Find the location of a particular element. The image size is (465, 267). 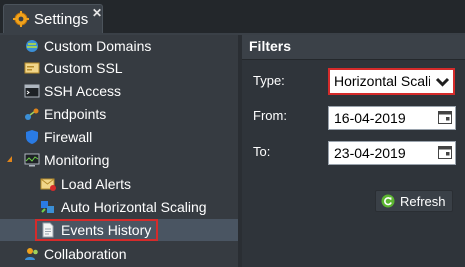

monitor-icon is located at coordinates (32, 160).